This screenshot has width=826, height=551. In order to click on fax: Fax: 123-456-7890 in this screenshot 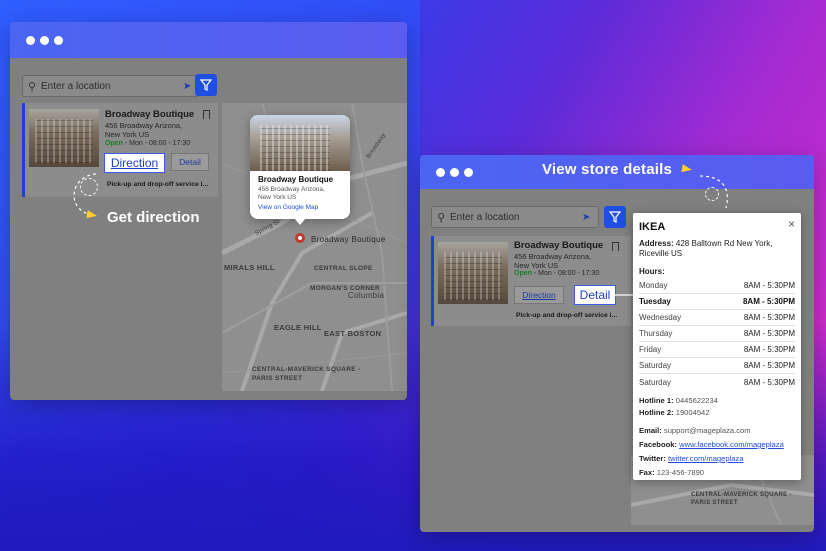, I will do `click(672, 472)`.